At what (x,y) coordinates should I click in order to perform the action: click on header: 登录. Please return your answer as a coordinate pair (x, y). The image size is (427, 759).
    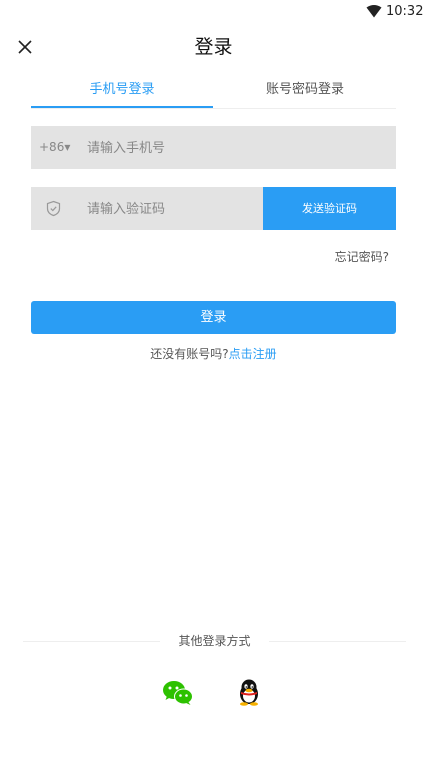
    Looking at the image, I should click on (213, 48).